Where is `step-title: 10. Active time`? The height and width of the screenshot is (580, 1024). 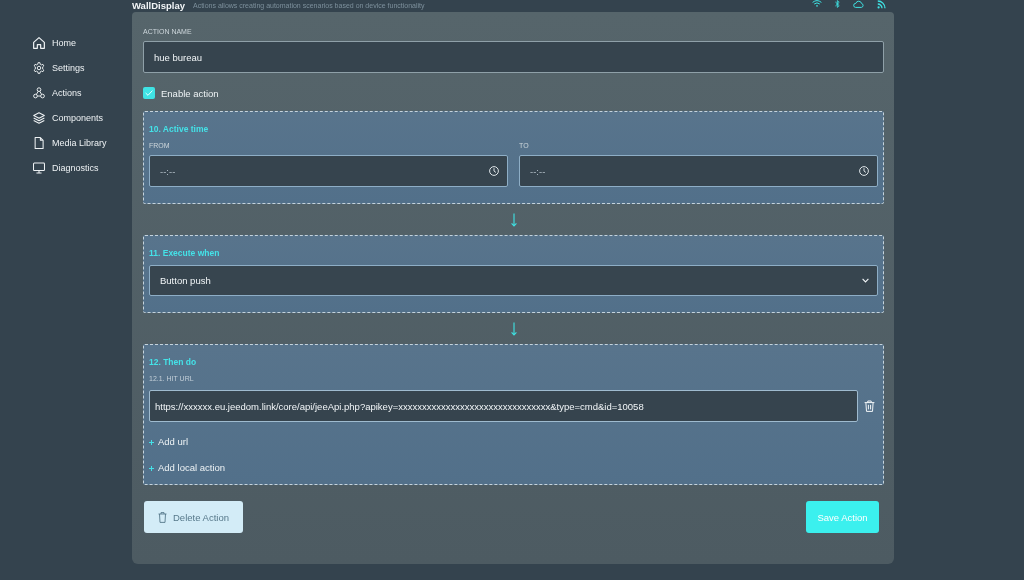
step-title: 10. Active time is located at coordinates (179, 129).